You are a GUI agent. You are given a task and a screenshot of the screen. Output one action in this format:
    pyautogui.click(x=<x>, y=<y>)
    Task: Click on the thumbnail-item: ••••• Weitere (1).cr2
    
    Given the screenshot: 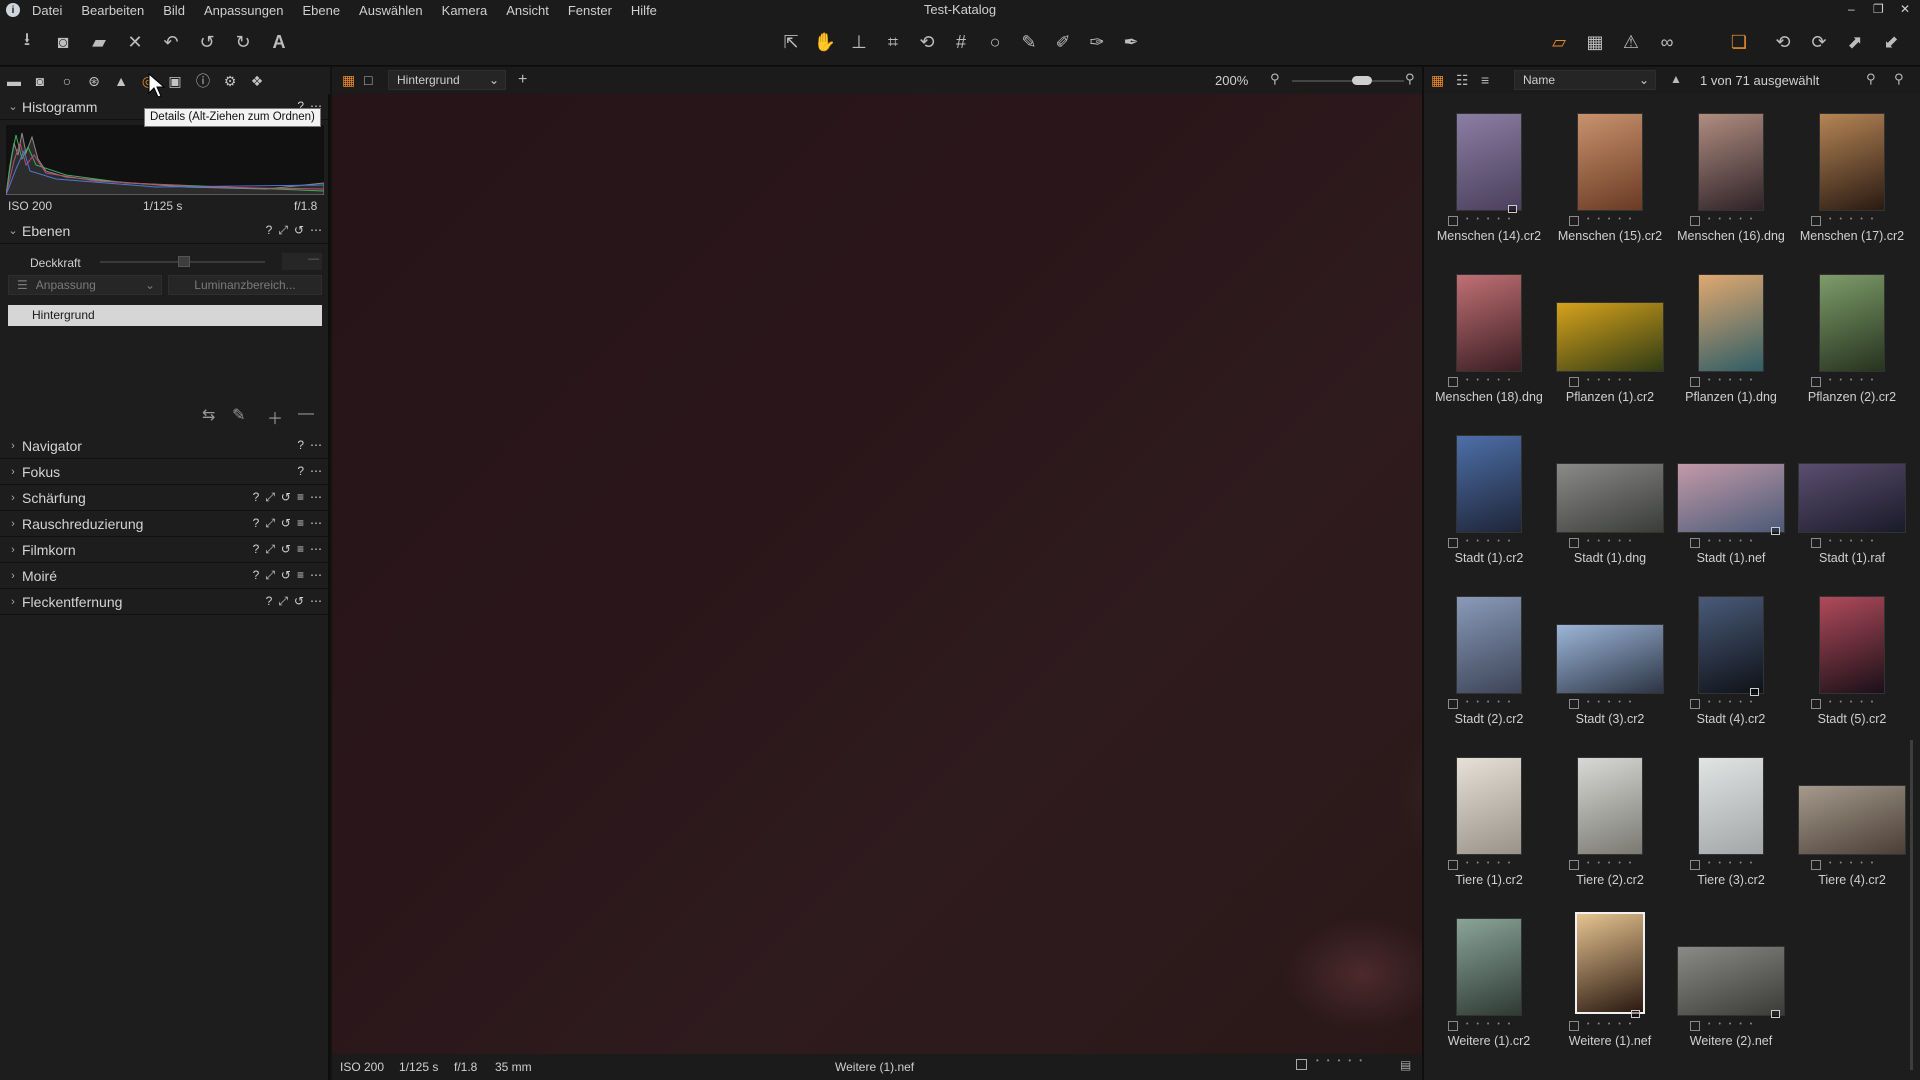 What is the action you would take?
    pyautogui.click(x=1489, y=986)
    